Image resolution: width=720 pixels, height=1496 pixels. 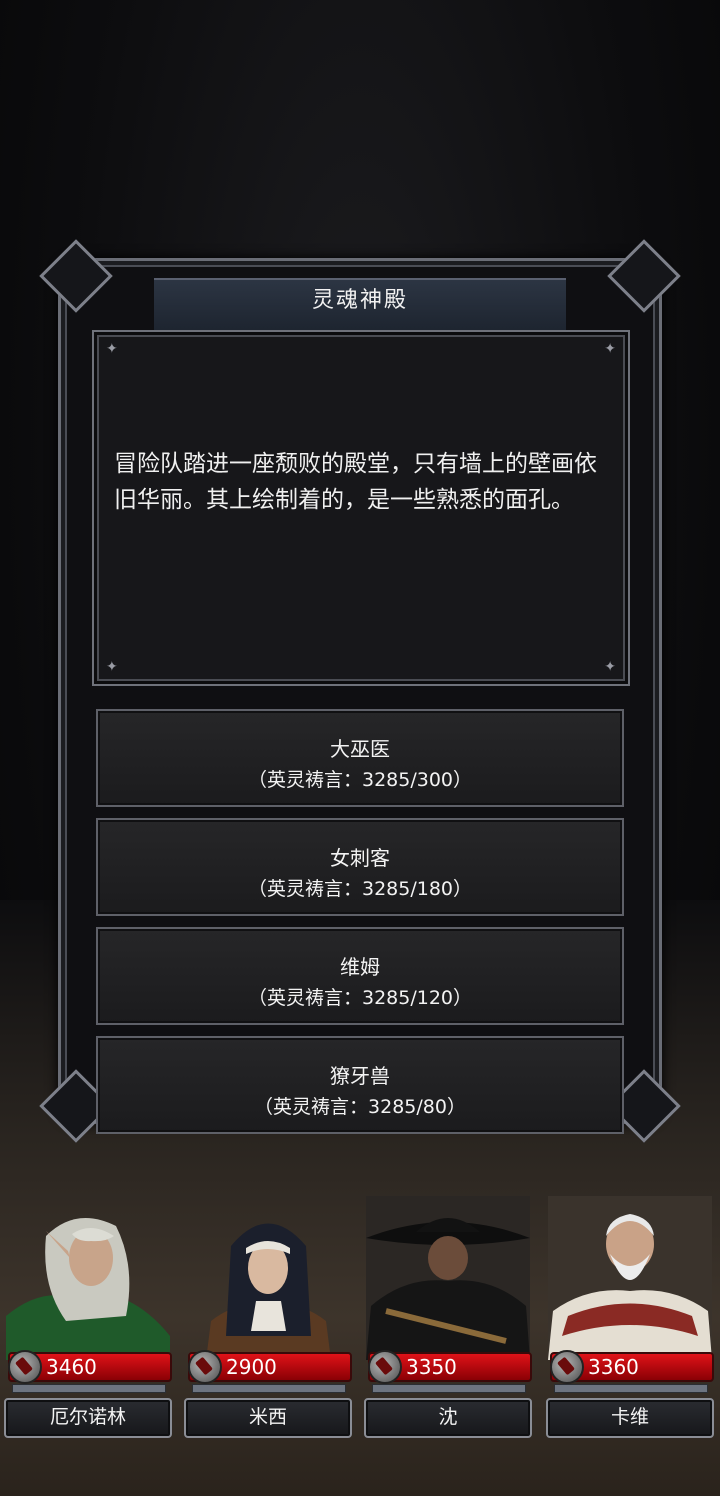 What do you see at coordinates (431, 1367) in the screenshot?
I see `hp-value: 3350` at bounding box center [431, 1367].